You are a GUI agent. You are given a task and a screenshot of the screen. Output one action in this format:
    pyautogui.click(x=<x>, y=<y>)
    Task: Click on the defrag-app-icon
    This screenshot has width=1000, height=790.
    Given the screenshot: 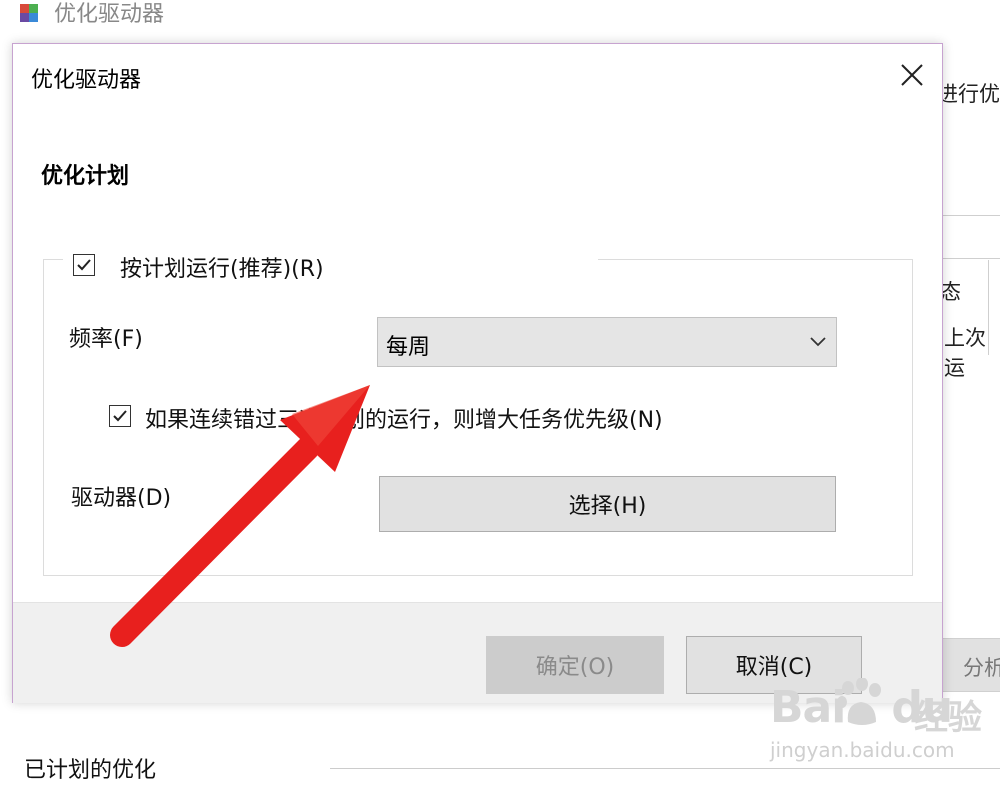 What is the action you would take?
    pyautogui.click(x=30, y=13)
    